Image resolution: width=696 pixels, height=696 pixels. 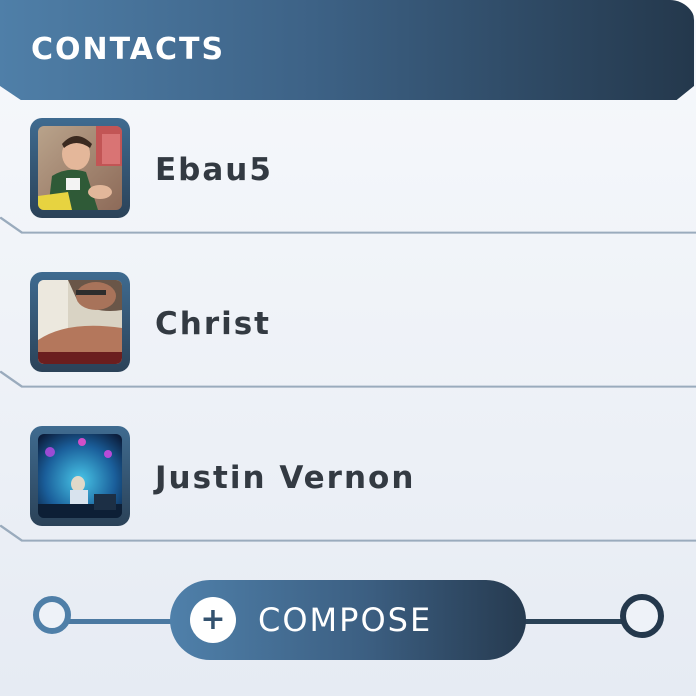 What do you see at coordinates (214, 170) in the screenshot?
I see `contact-name: Ebau5` at bounding box center [214, 170].